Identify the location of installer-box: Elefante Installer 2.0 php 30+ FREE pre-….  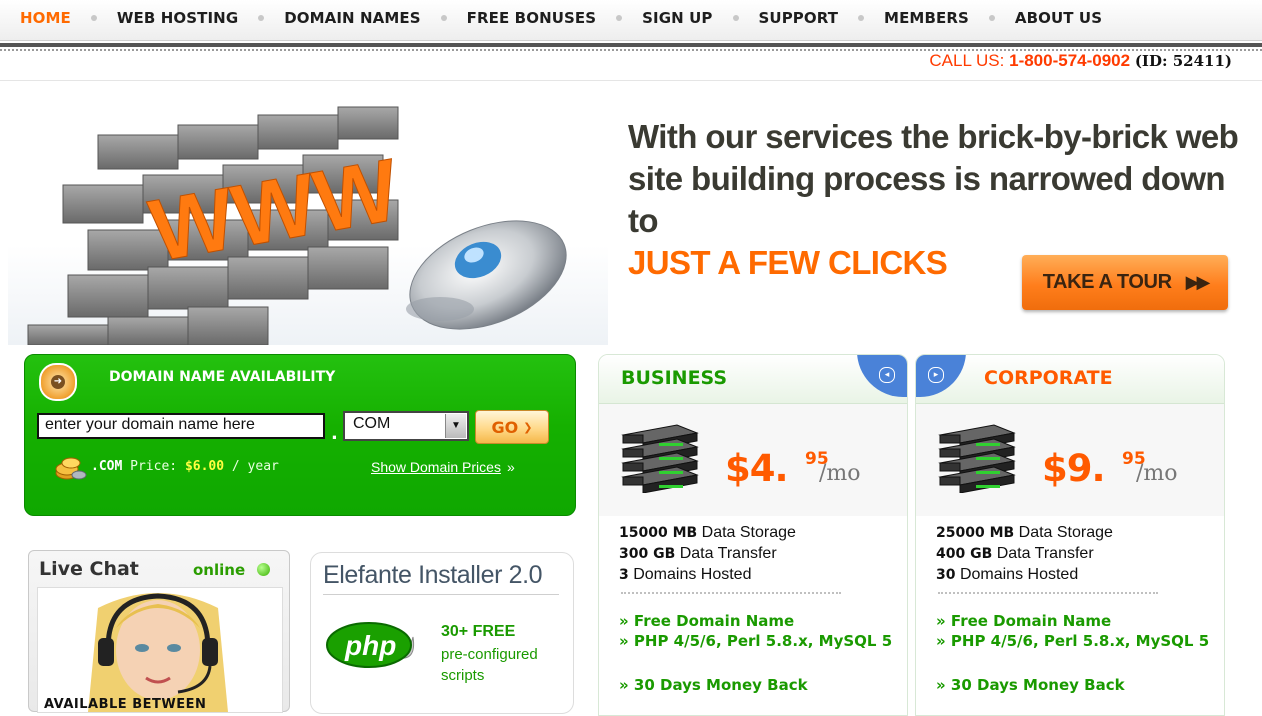
(442, 633).